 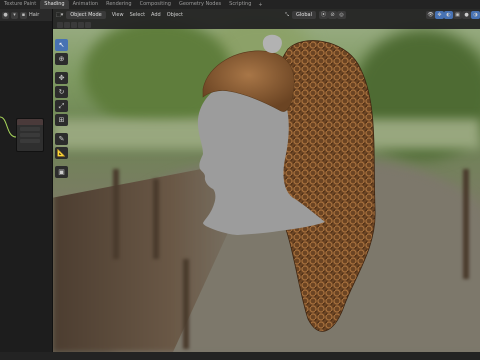 What do you see at coordinates (439, 14) in the screenshot?
I see `gizmo-toggle-icon: ✥` at bounding box center [439, 14].